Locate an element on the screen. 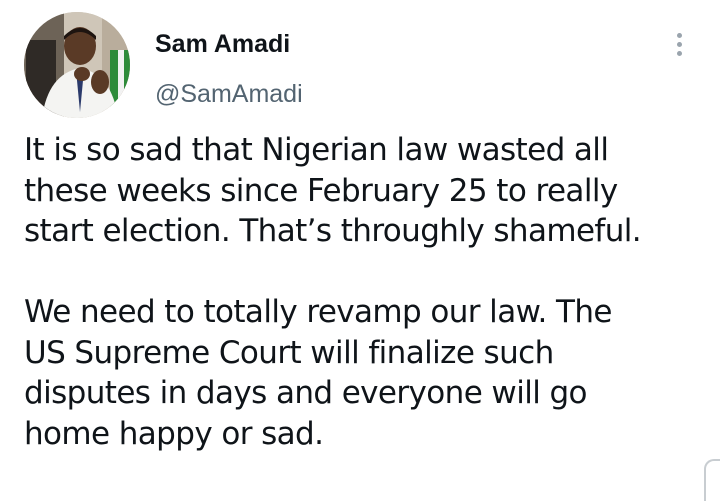 Image resolution: width=720 pixels, height=501 pixels. more-options-button is located at coordinates (679, 44).